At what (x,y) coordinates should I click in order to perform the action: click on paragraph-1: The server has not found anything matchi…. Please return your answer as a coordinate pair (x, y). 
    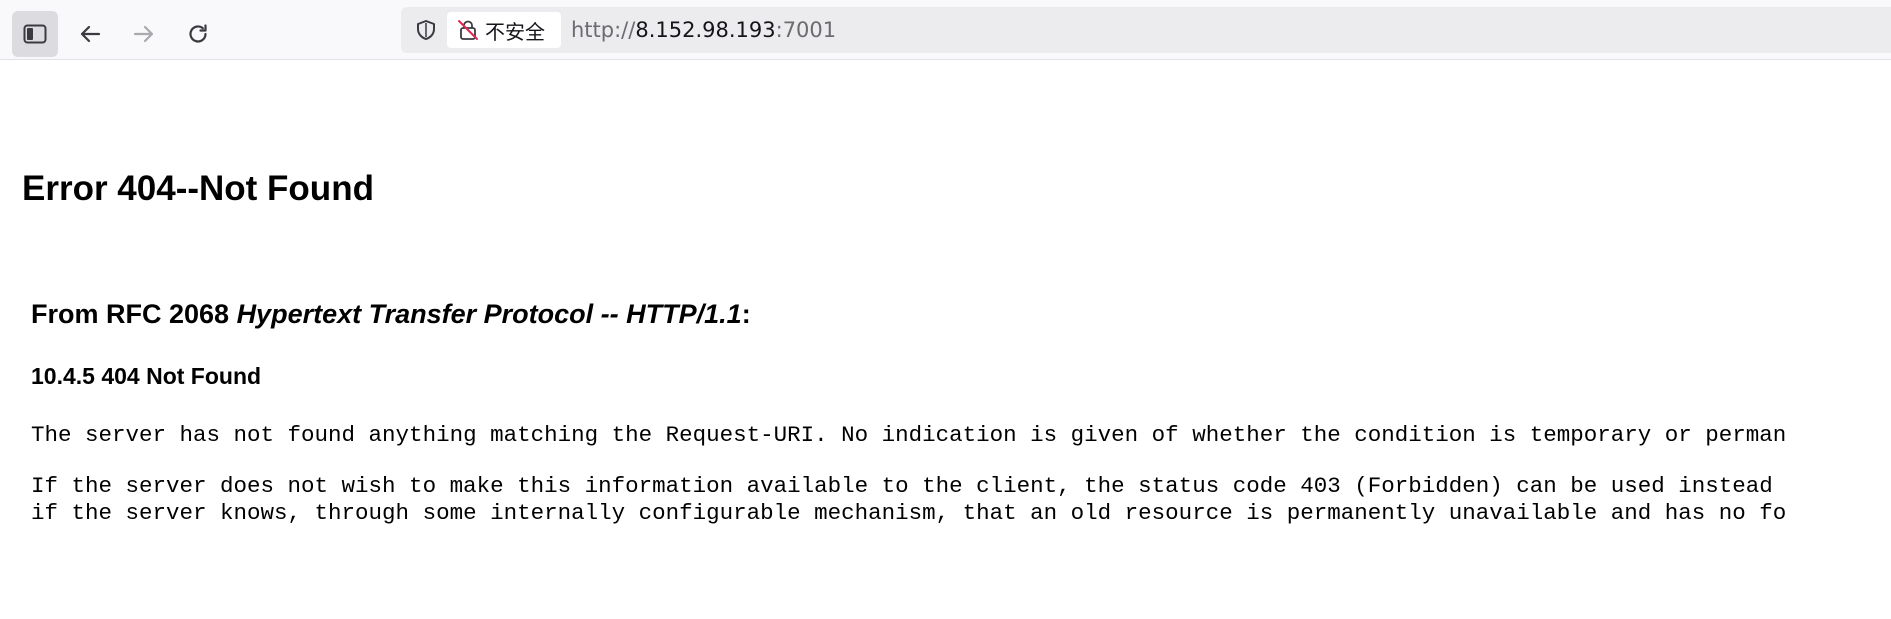
    Looking at the image, I should click on (909, 435).